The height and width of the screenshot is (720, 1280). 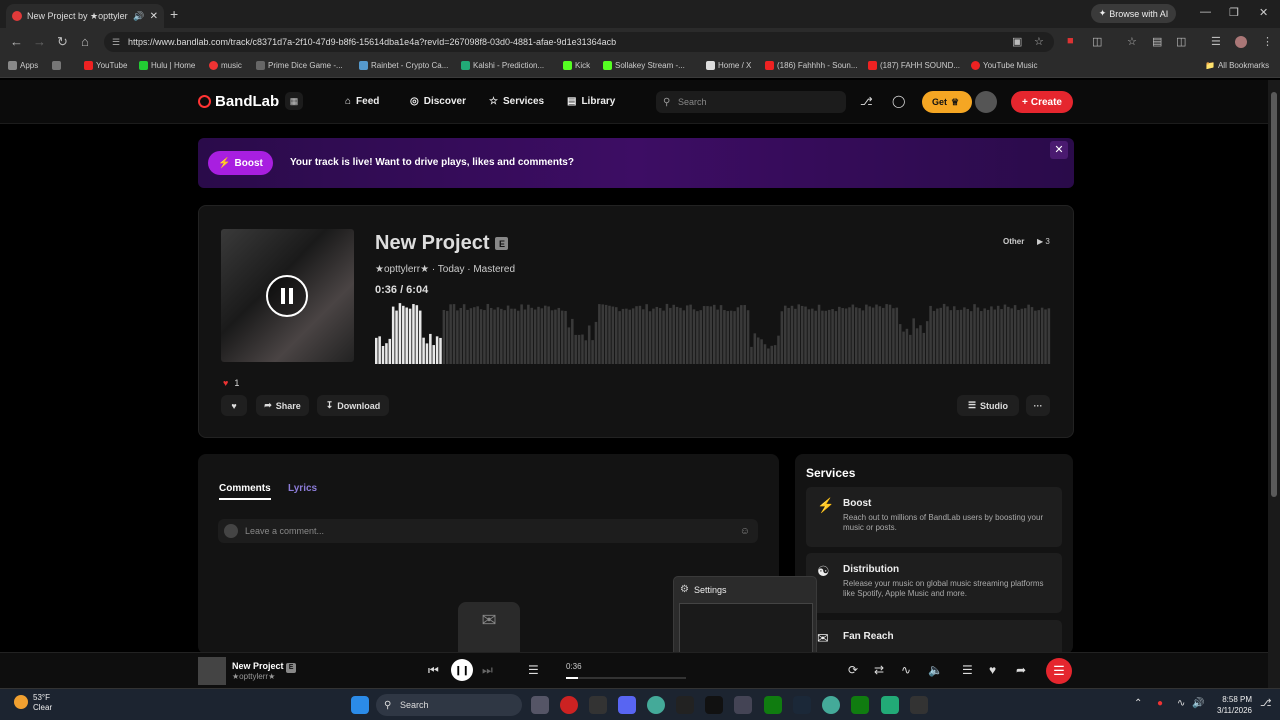 What do you see at coordinates (85, 16) in the screenshot?
I see `browser-tab: New Project by ★opttylerr★ 🔊 ✕` at bounding box center [85, 16].